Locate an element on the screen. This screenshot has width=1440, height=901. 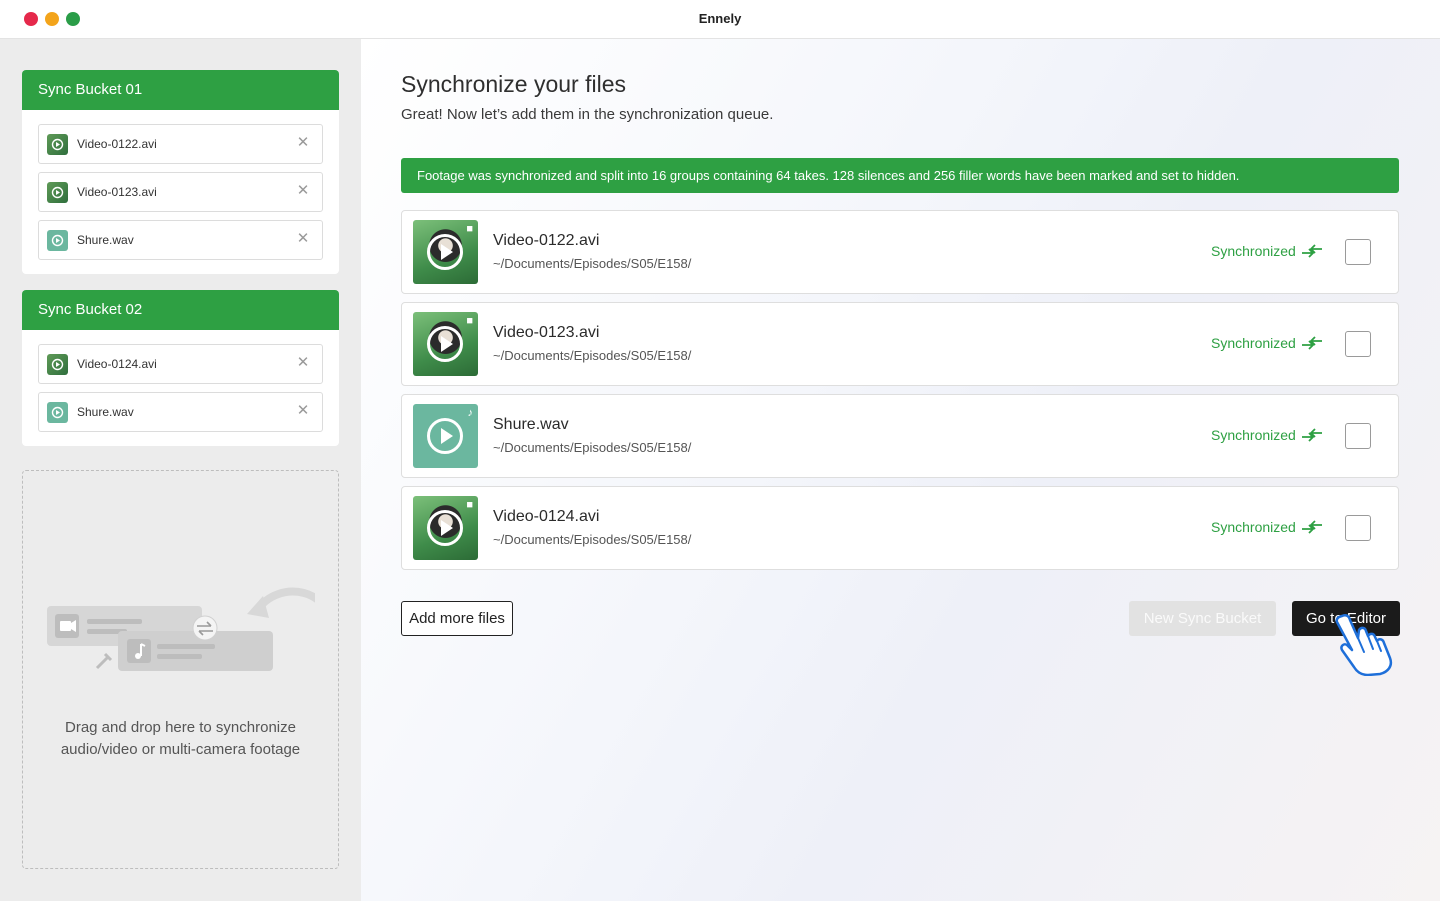
bucket-file-item: Video-0123.avi ✕ is located at coordinates (180, 192).